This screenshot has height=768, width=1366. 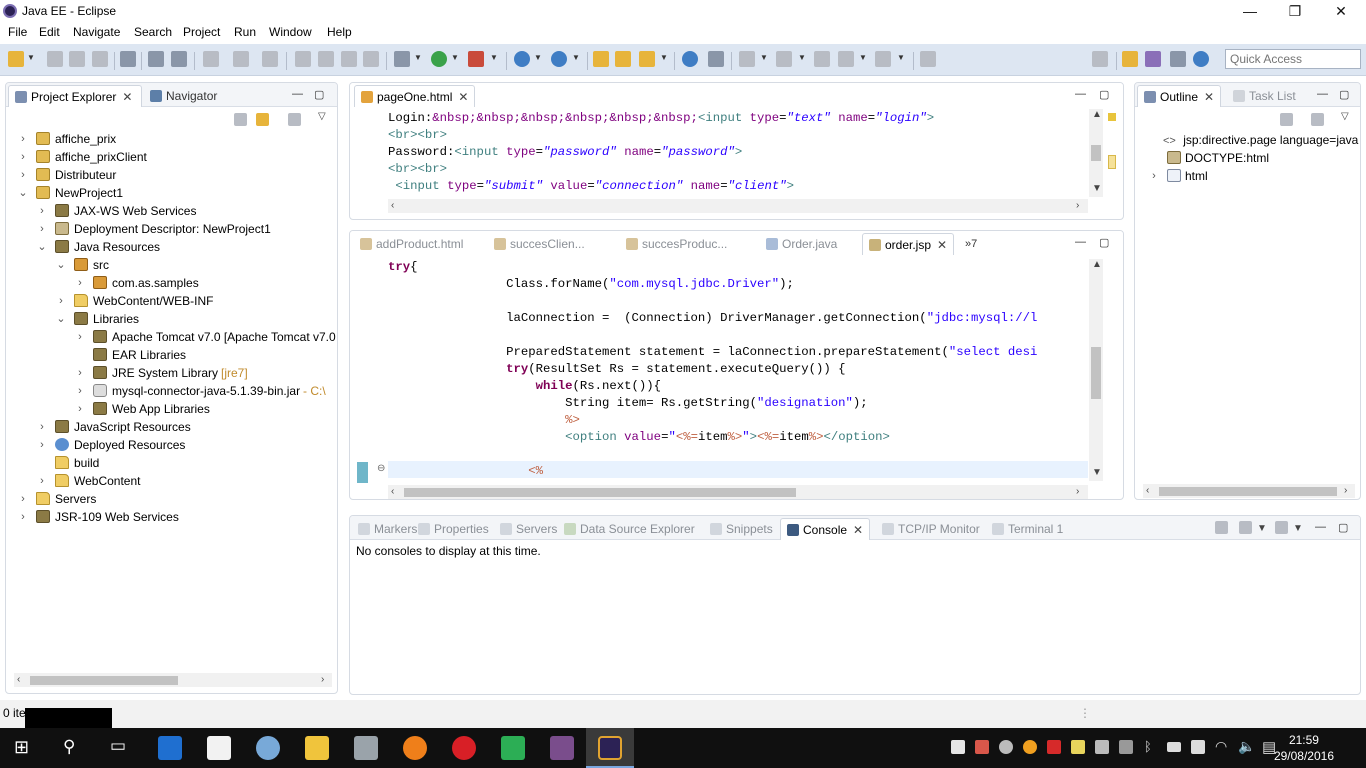 I want to click on java-perspective-icon, so click(x=1153, y=59).